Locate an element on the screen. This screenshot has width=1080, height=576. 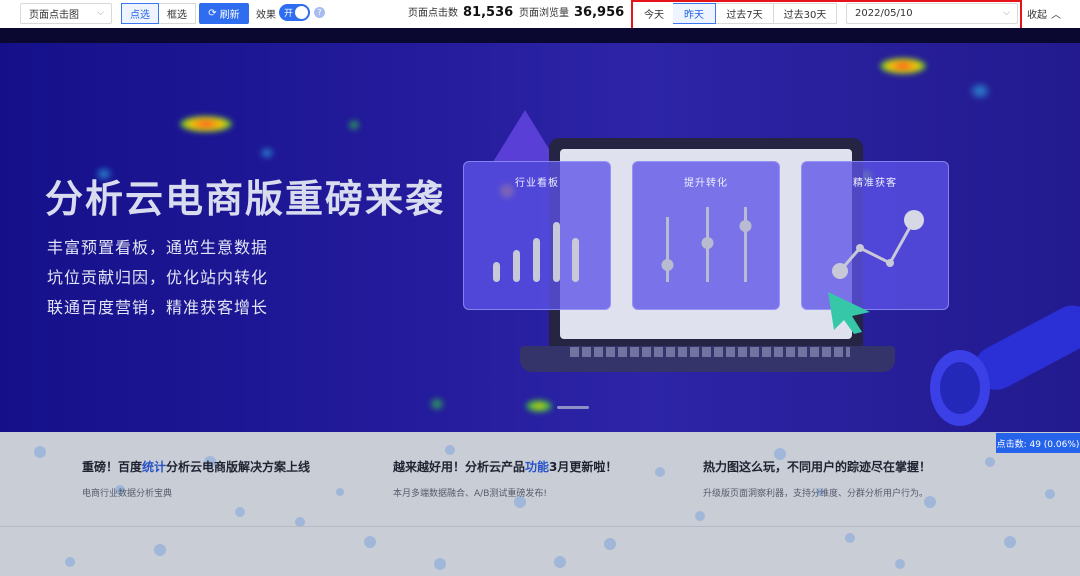
news-title: 重磅！百度统计分析云电商版解决方案上线 is located at coordinates (196, 466).